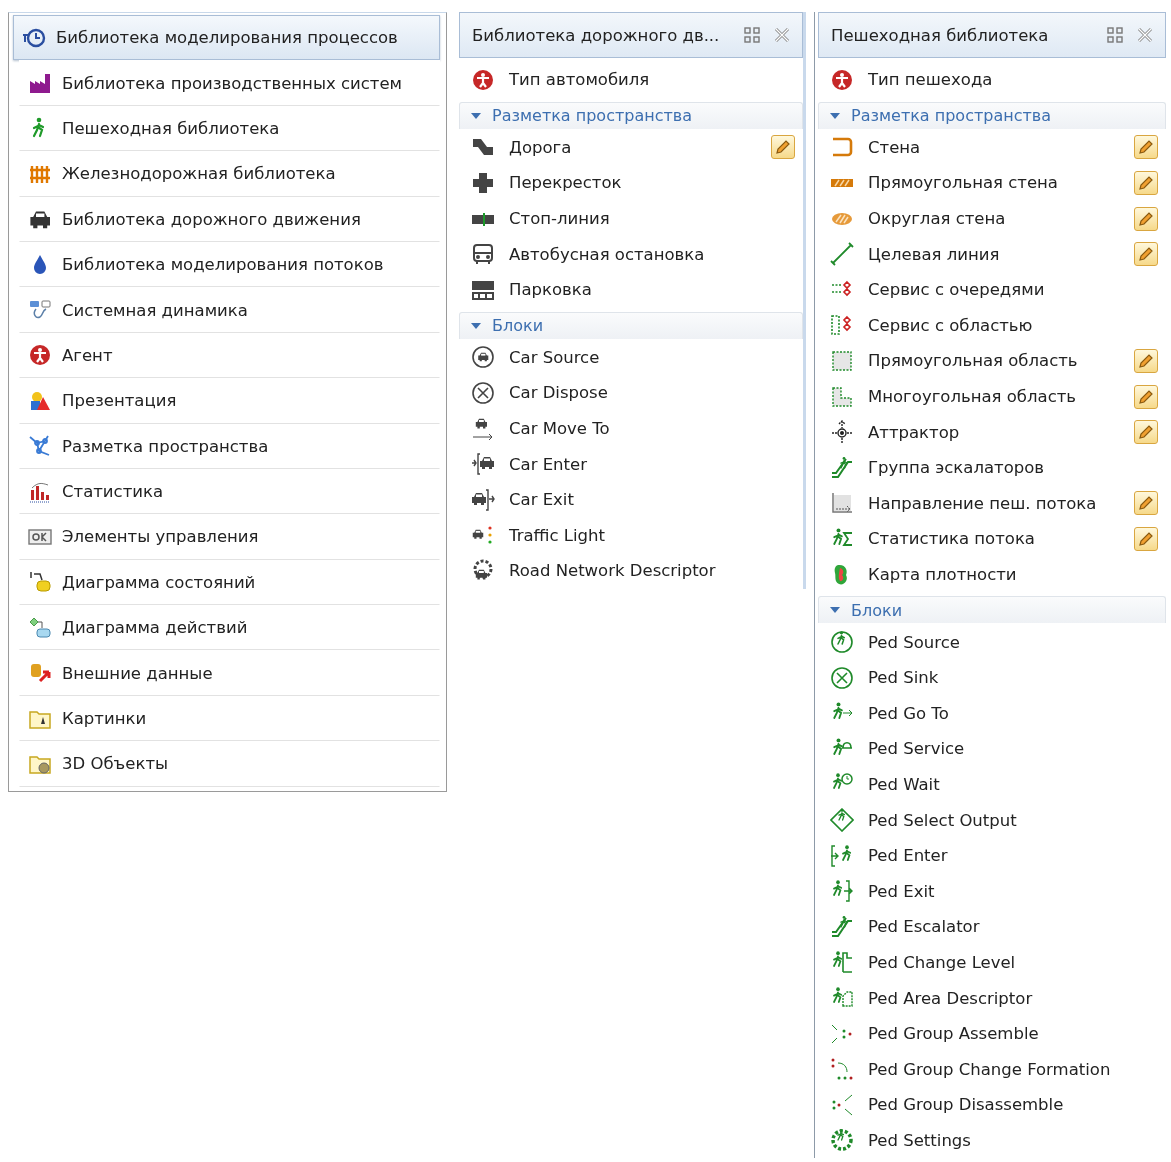 The image size is (1171, 1162). I want to click on palette-item: Car Source, so click(631, 357).